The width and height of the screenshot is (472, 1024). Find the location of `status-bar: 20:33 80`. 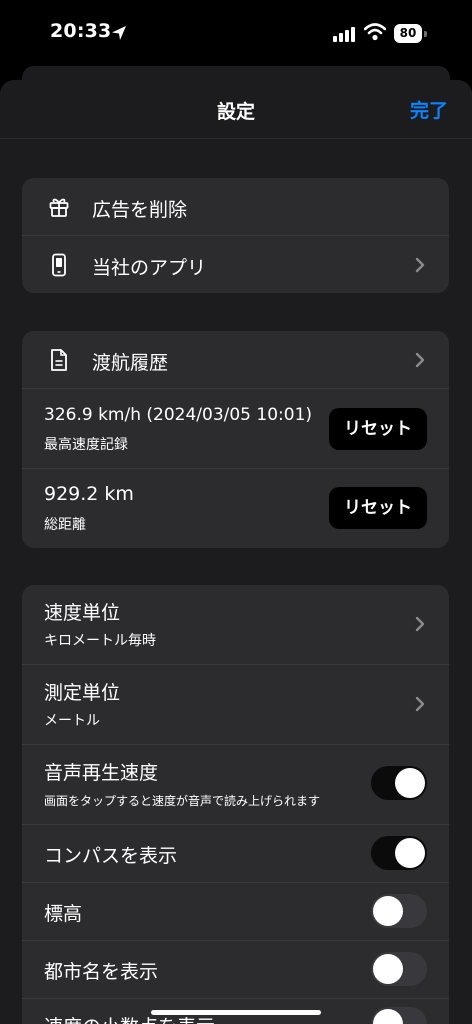

status-bar: 20:33 80 is located at coordinates (236, 35).